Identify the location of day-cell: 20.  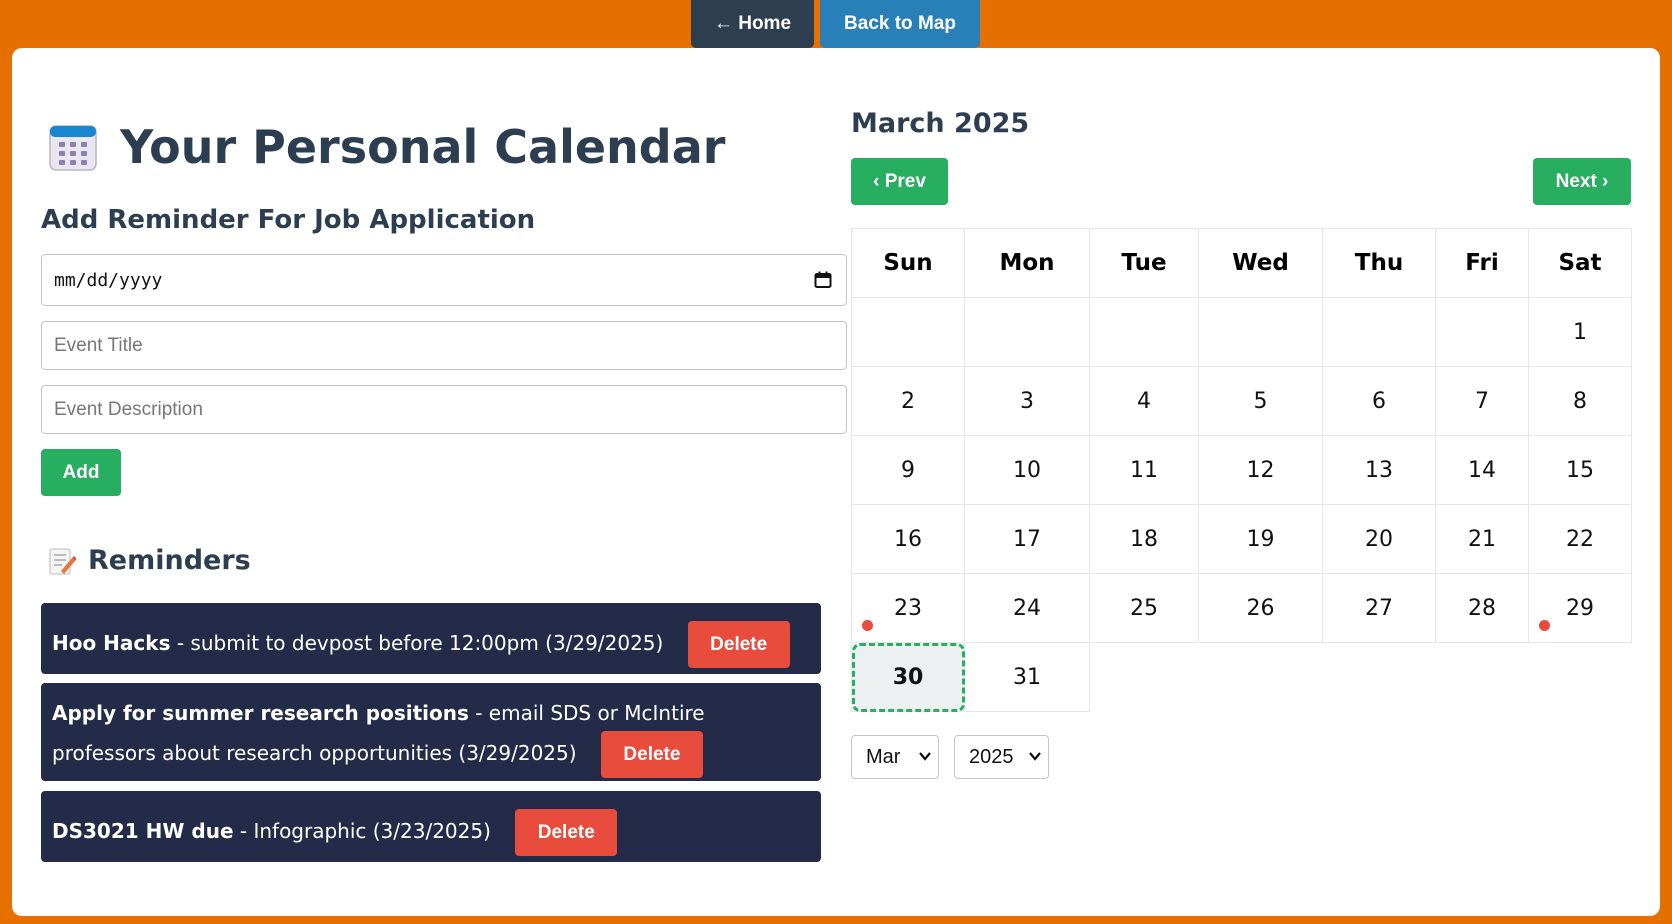
(1379, 539).